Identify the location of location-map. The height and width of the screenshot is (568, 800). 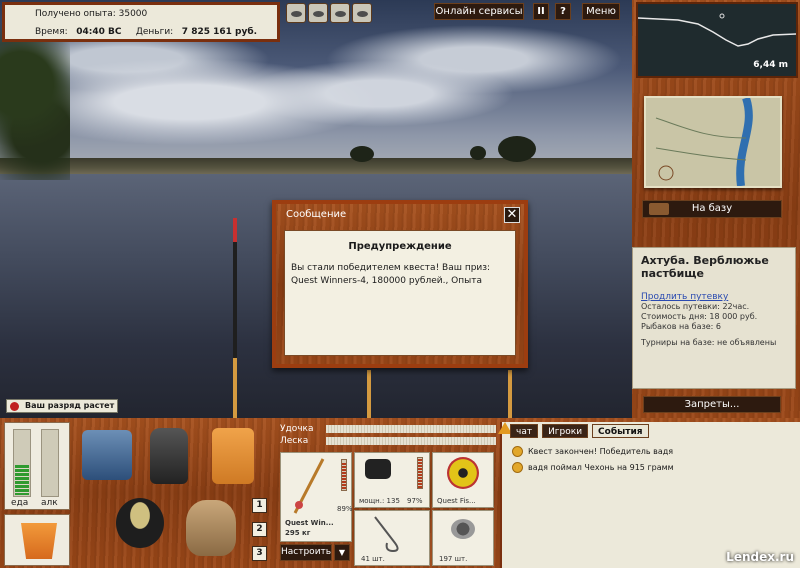
(713, 142).